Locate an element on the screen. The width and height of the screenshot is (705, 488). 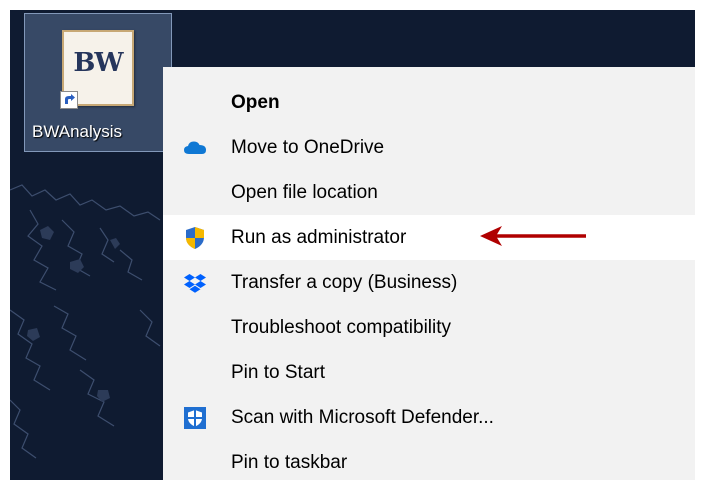
menu-item-run-as-administrator: Run as administrator is located at coordinates (429, 237).